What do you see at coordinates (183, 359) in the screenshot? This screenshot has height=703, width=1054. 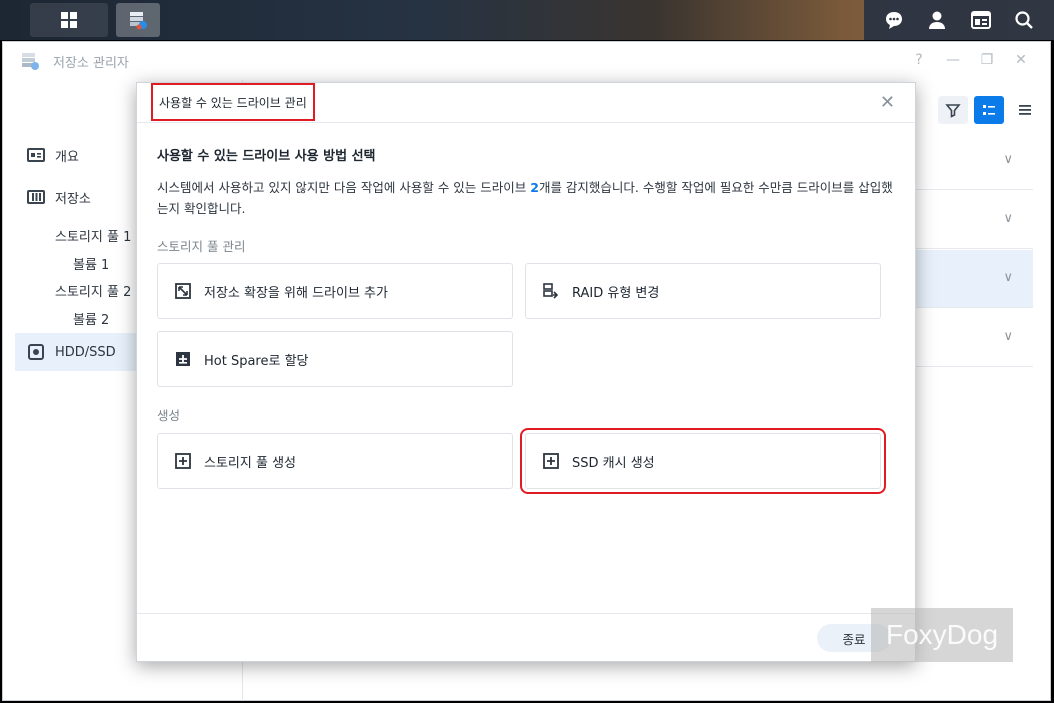 I see `hot-spare-icon` at bounding box center [183, 359].